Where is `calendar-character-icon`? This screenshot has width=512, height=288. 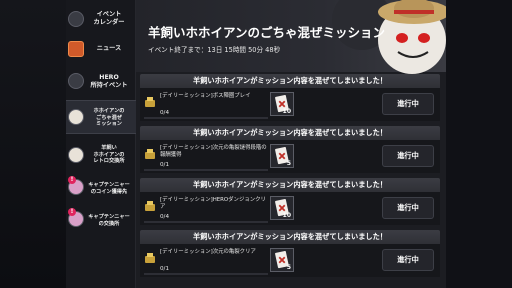
calendar-character-icon is located at coordinates (76, 19).